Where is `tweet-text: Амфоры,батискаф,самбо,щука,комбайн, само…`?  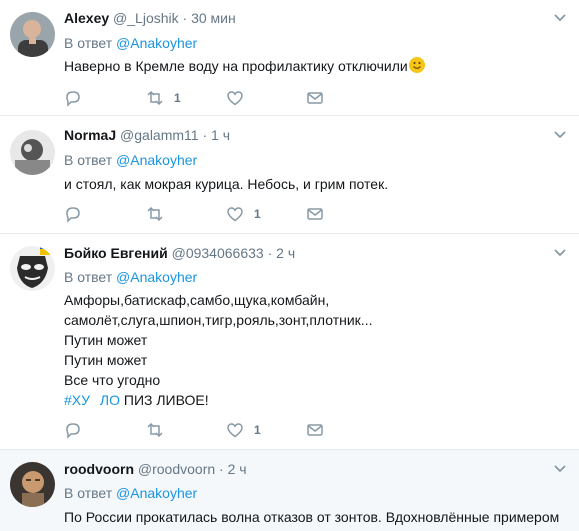
tweet-text: Амфоры,батискаф,самбо,щука,комбайн, само… is located at coordinates (218, 350).